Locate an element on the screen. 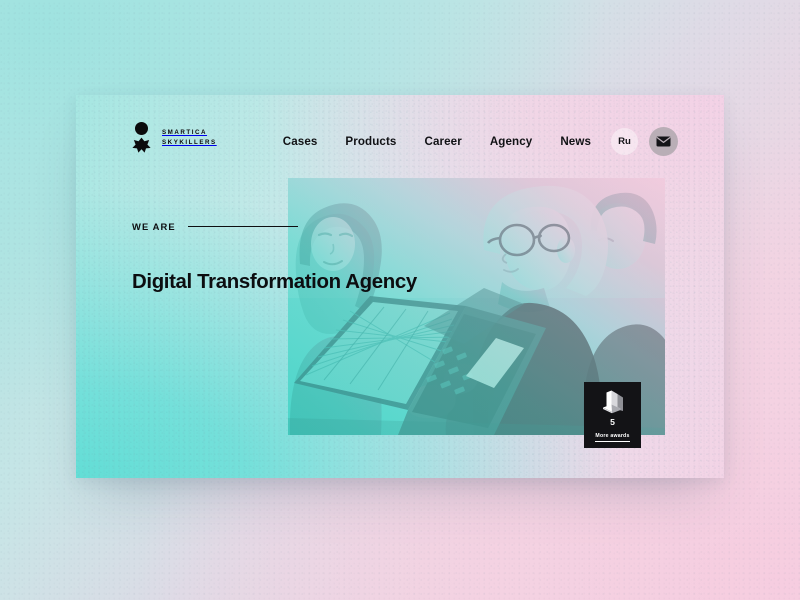 The height and width of the screenshot is (600, 800). hero-eyebrow-row: WE ARE is located at coordinates (215, 226).